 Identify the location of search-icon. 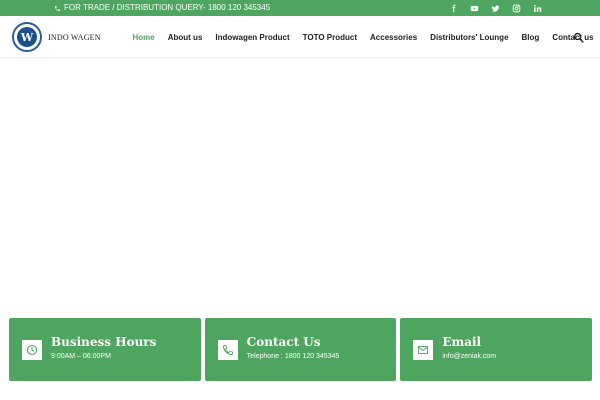
(578, 37).